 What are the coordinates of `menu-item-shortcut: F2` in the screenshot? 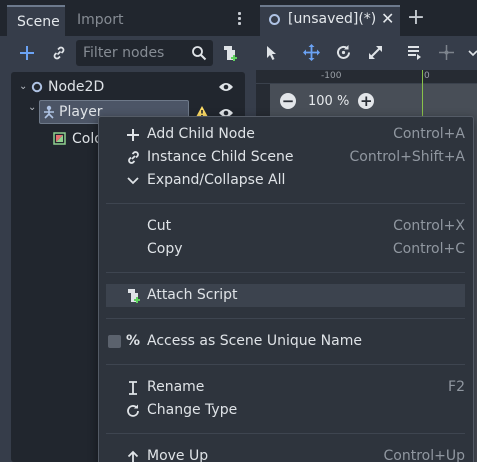 It's located at (456, 387).